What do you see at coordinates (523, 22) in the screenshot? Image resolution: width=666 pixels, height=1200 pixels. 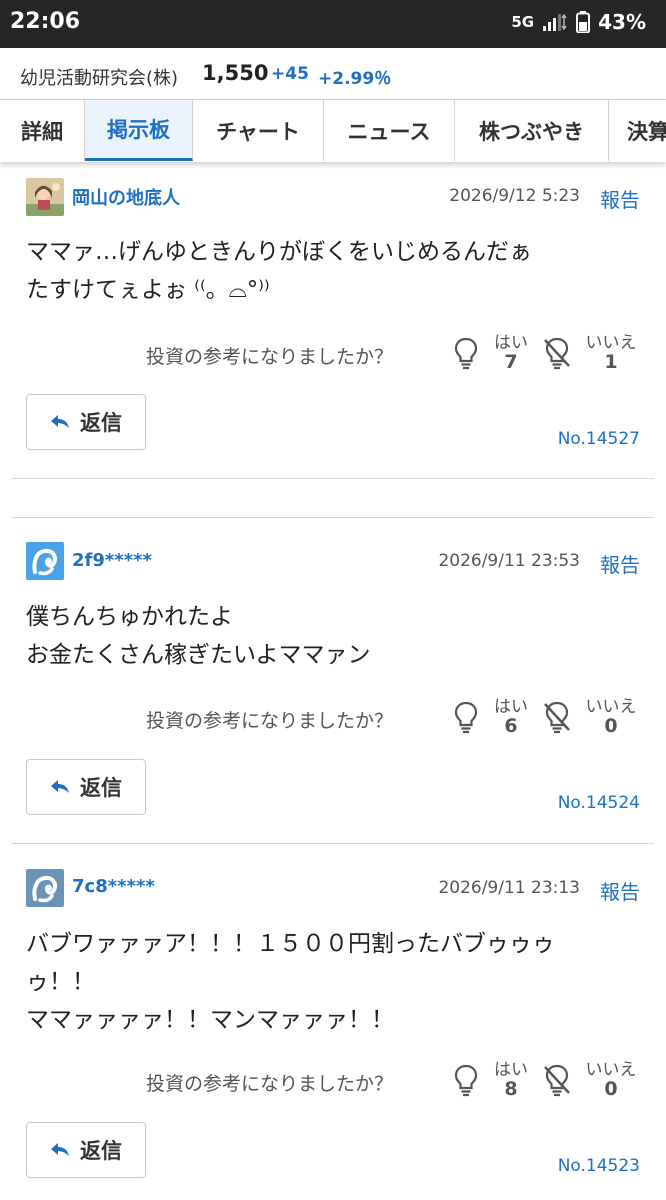 I see `network-type: 5G` at bounding box center [523, 22].